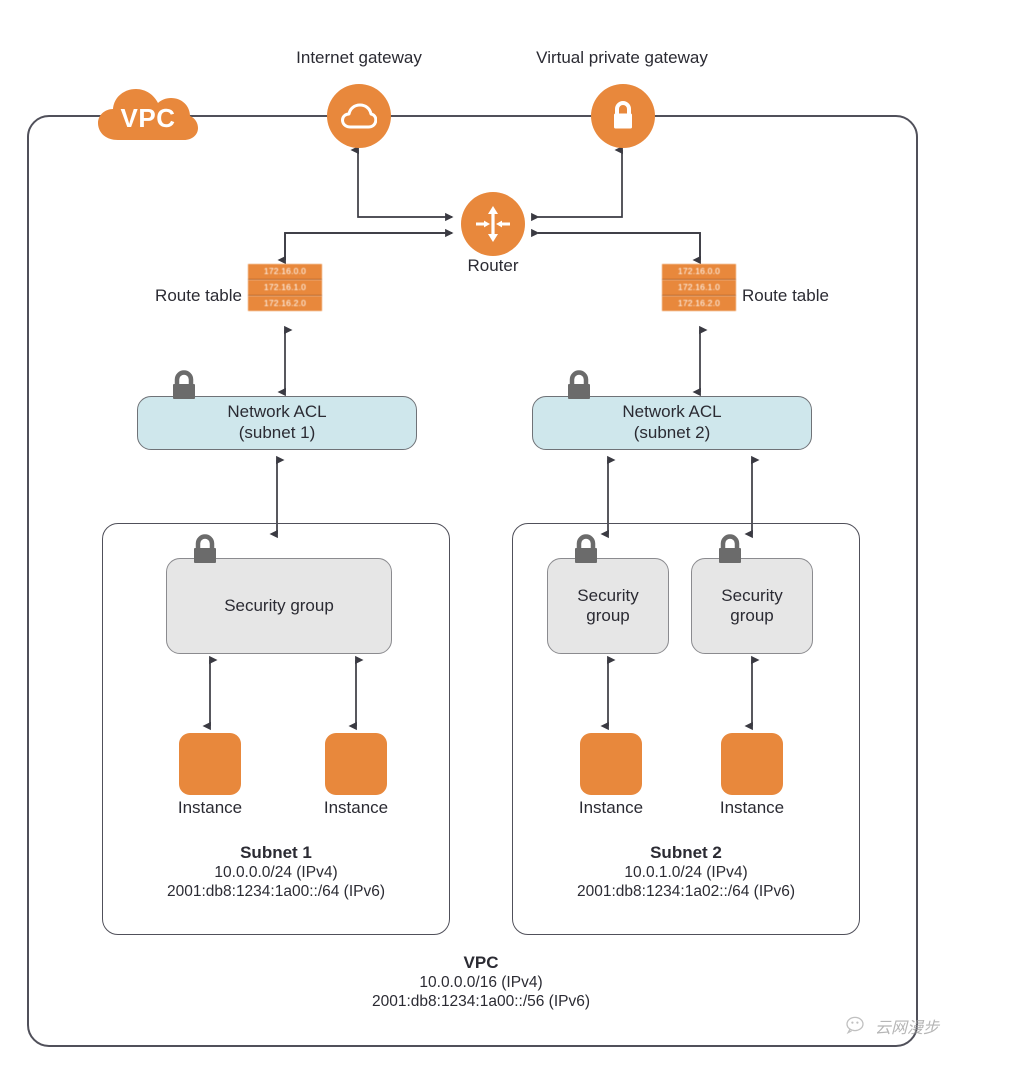 The image size is (1012, 1082). I want to click on vpc-badge-label: VPC, so click(148, 117).